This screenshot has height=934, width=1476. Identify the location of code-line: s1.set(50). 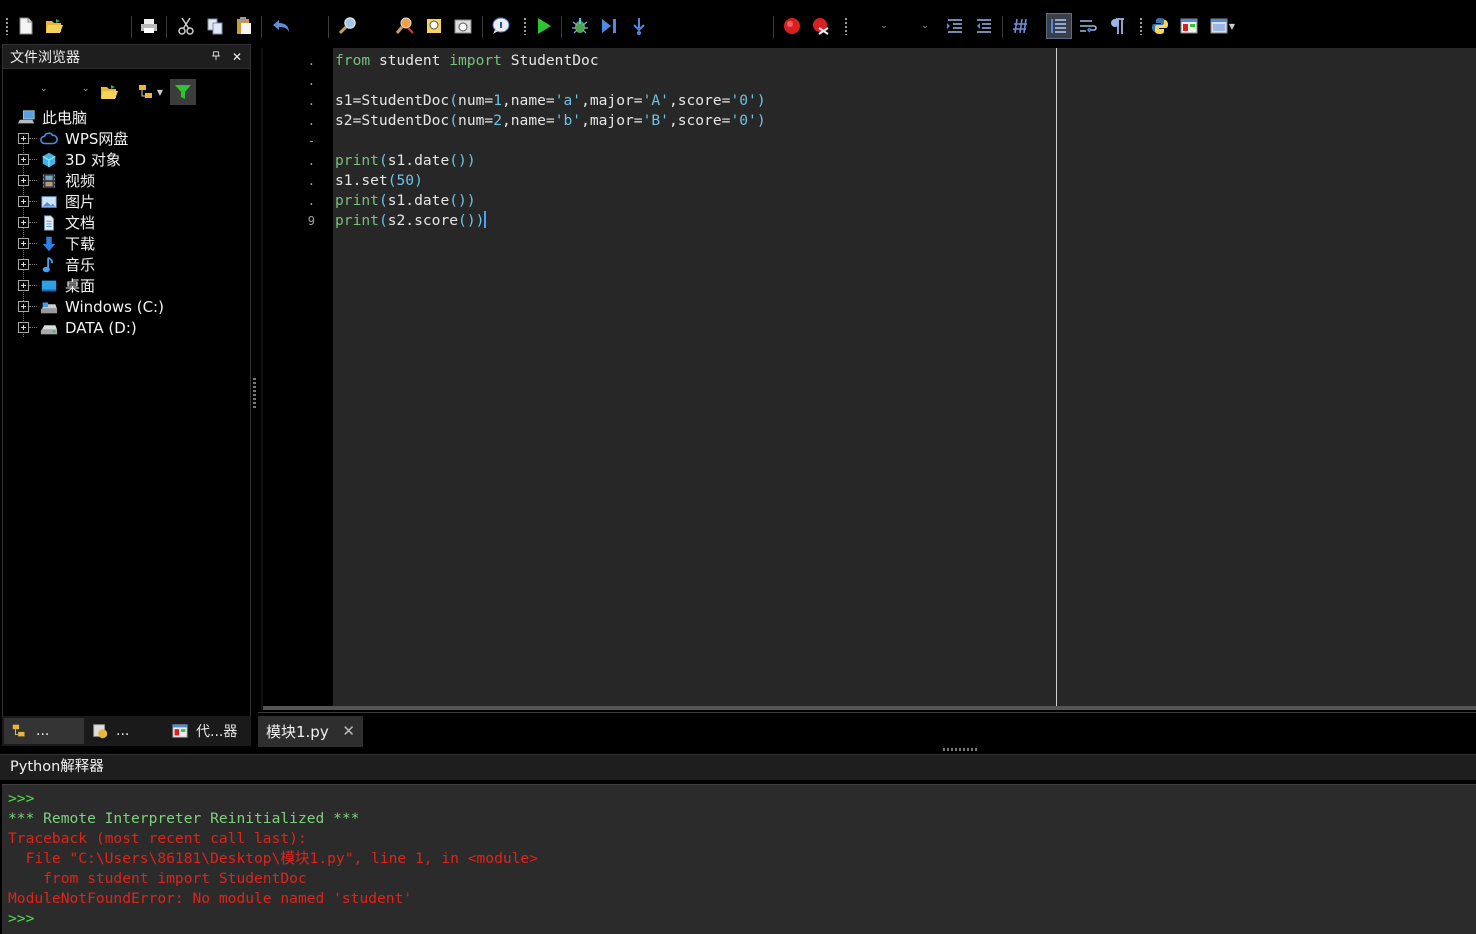
(550, 181).